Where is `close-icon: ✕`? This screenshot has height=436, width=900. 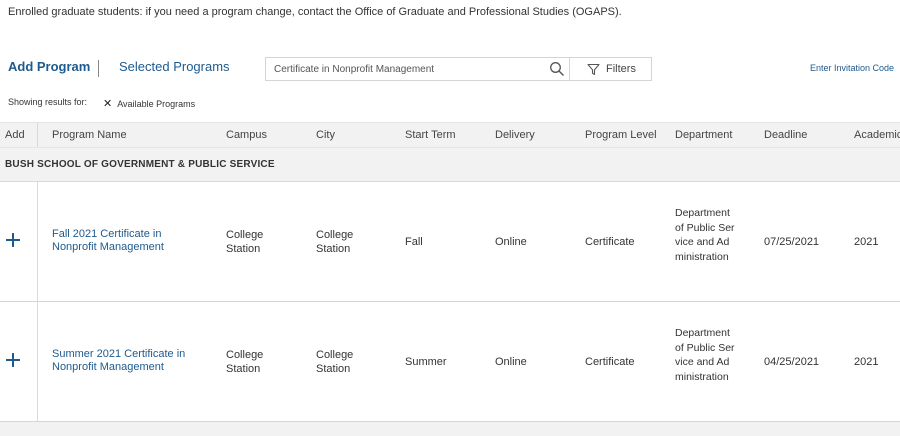 close-icon: ✕ is located at coordinates (107, 104).